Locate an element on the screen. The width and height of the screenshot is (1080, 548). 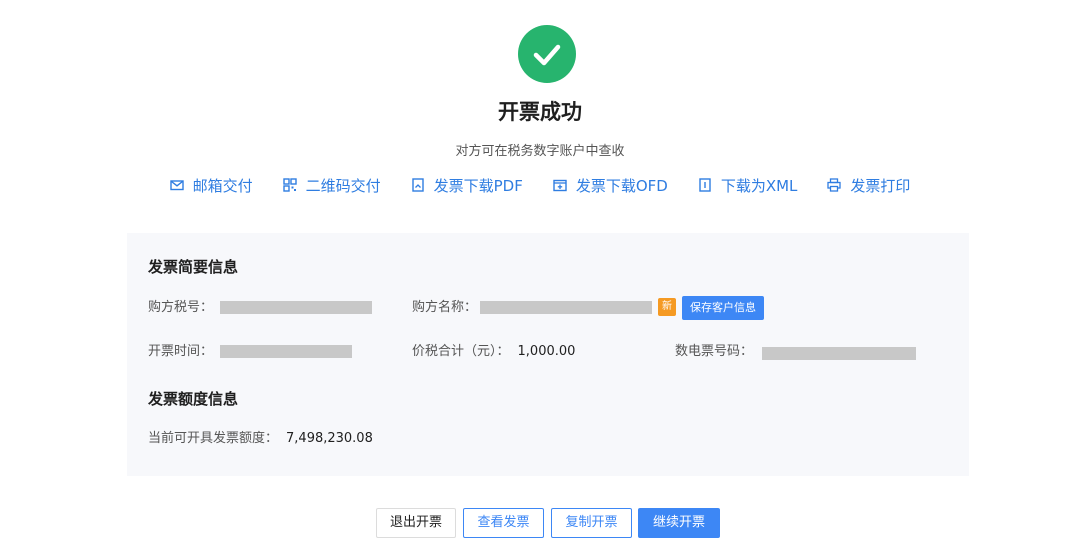
page-title: 开票成功 is located at coordinates (540, 112).